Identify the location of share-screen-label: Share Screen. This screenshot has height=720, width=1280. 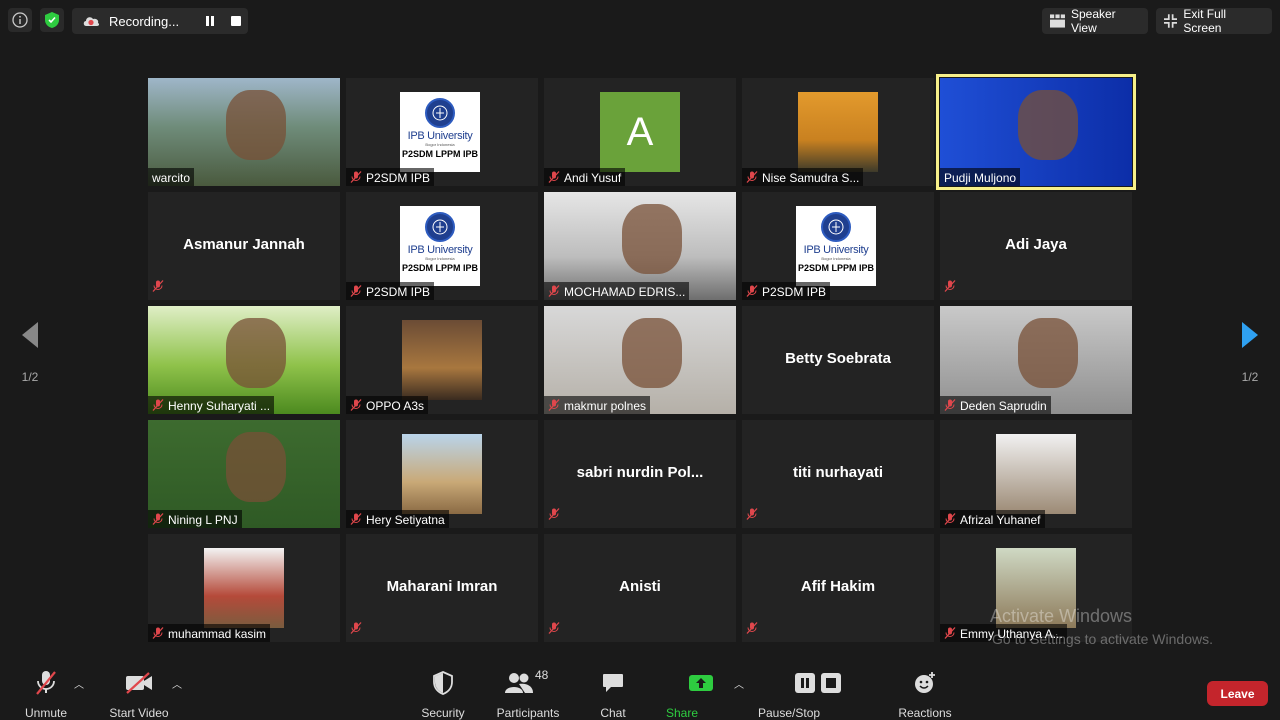
(682, 713).